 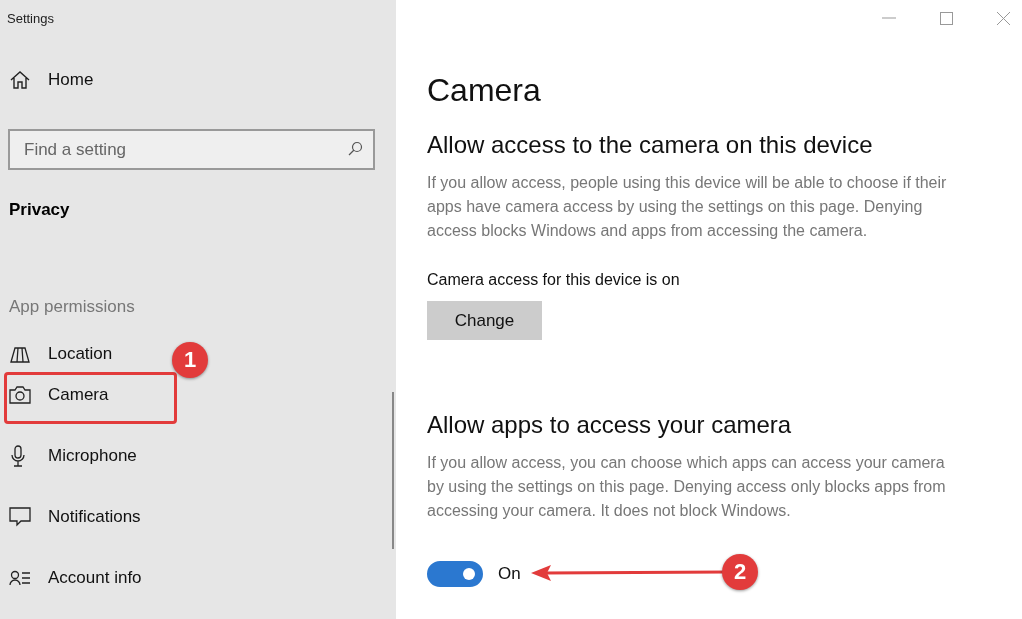 What do you see at coordinates (484, 320) in the screenshot?
I see `change-button: Change` at bounding box center [484, 320].